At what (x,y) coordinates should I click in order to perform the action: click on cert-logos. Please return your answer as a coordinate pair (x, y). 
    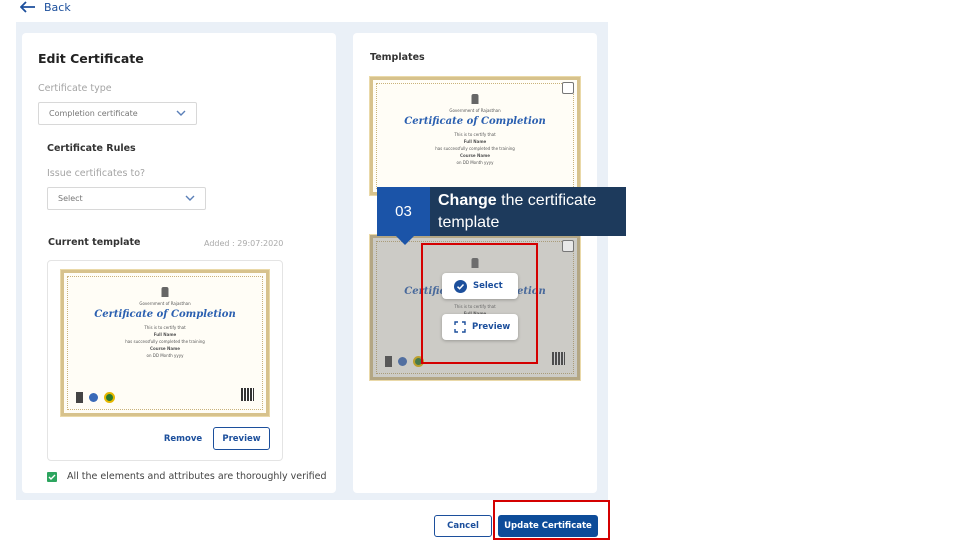
    Looking at the image, I should click on (95, 397).